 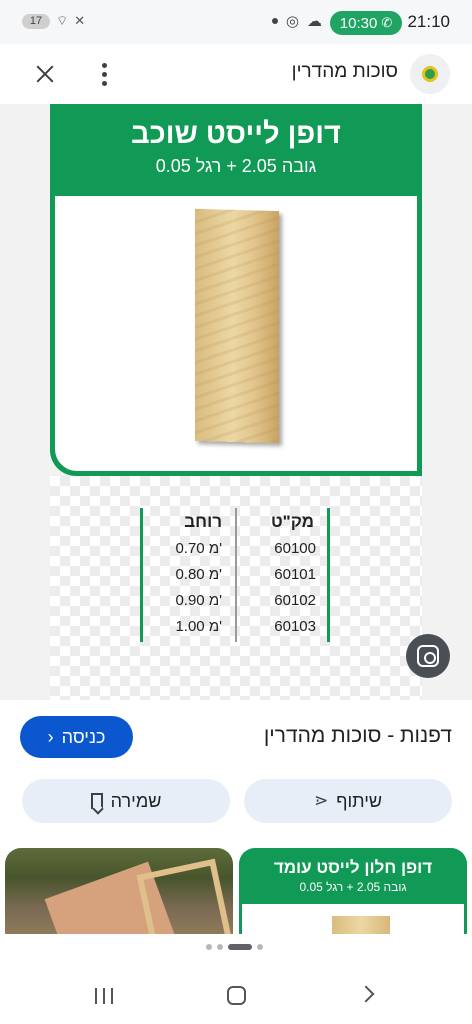 I want to click on cloud-icon: ☁, so click(x=314, y=21).